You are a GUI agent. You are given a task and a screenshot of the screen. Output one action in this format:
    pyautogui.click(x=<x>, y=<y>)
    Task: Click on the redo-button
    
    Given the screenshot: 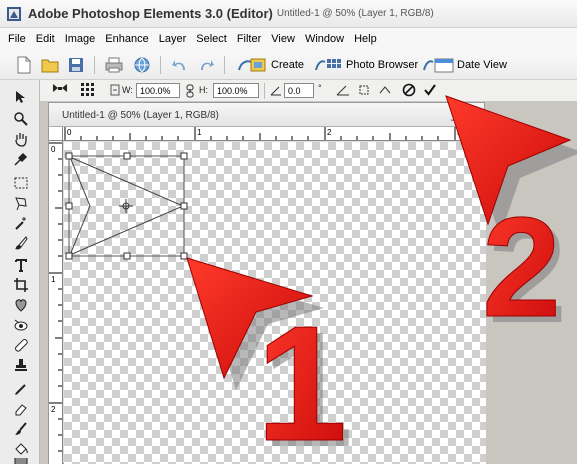 What is the action you would take?
    pyautogui.click(x=206, y=65)
    